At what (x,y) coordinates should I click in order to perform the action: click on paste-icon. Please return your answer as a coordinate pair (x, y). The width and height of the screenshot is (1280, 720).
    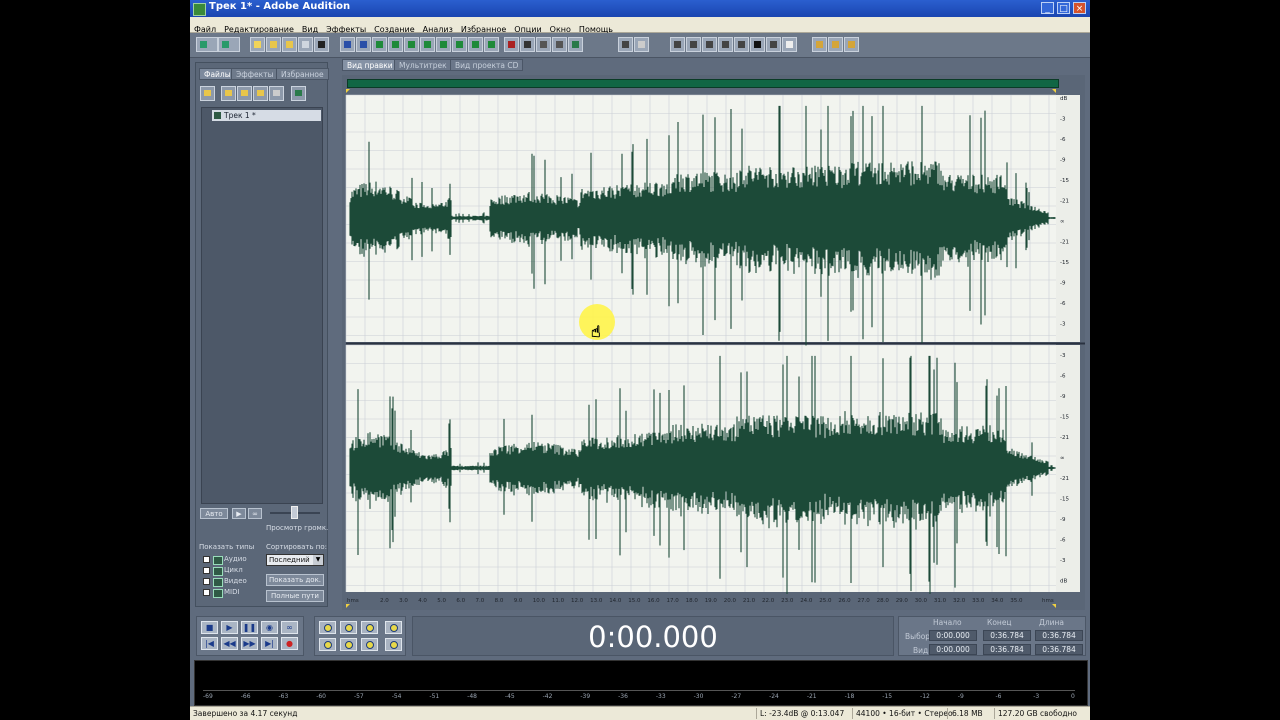
    Looking at the image, I should click on (427, 44).